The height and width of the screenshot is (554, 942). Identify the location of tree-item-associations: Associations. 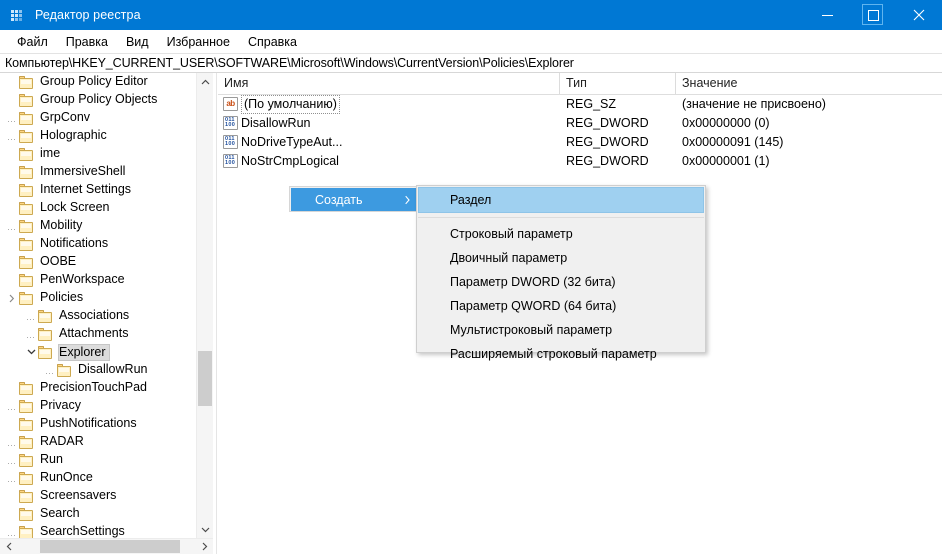
(98, 316).